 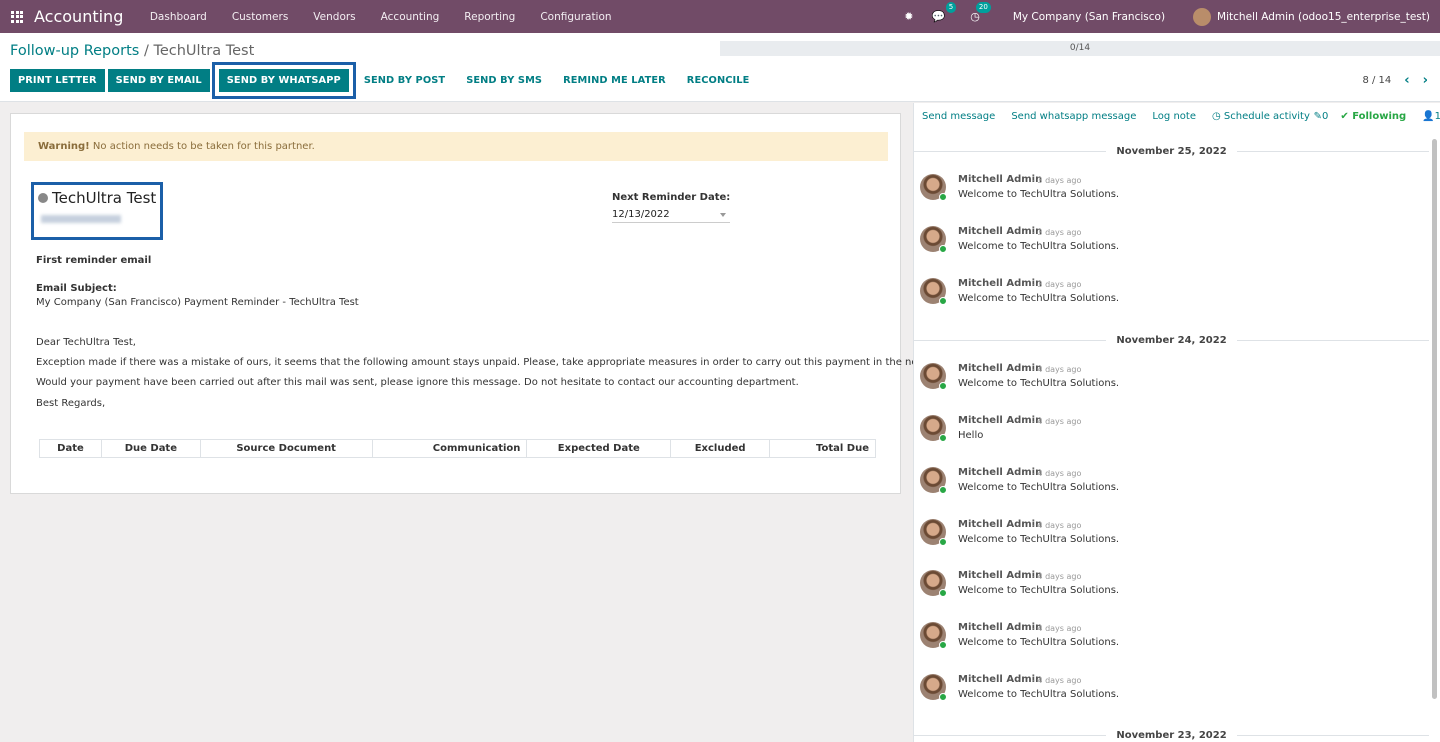 I want to click on followup-level: First reminder email, so click(x=94, y=260).